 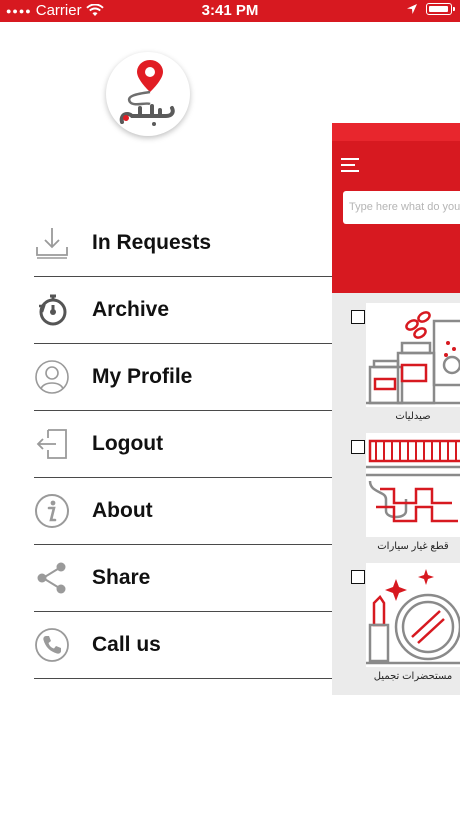 I want to click on logout-door-icon, so click(x=52, y=444).